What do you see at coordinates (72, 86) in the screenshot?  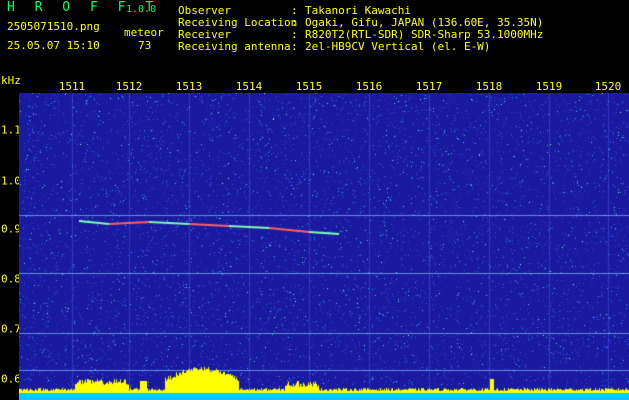 I see `x-tick-label: 1511` at bounding box center [72, 86].